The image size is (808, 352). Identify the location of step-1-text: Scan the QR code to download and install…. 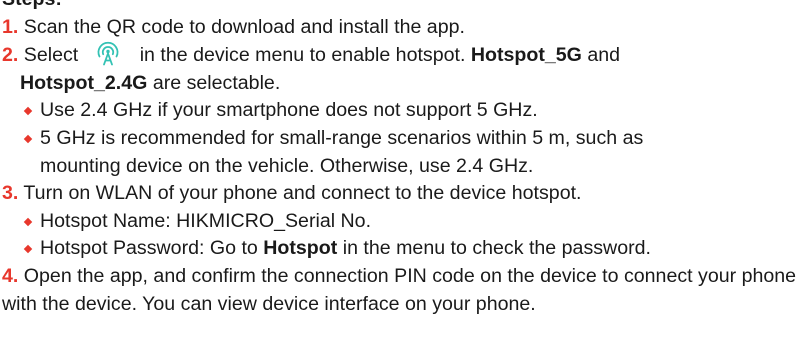
(241, 26).